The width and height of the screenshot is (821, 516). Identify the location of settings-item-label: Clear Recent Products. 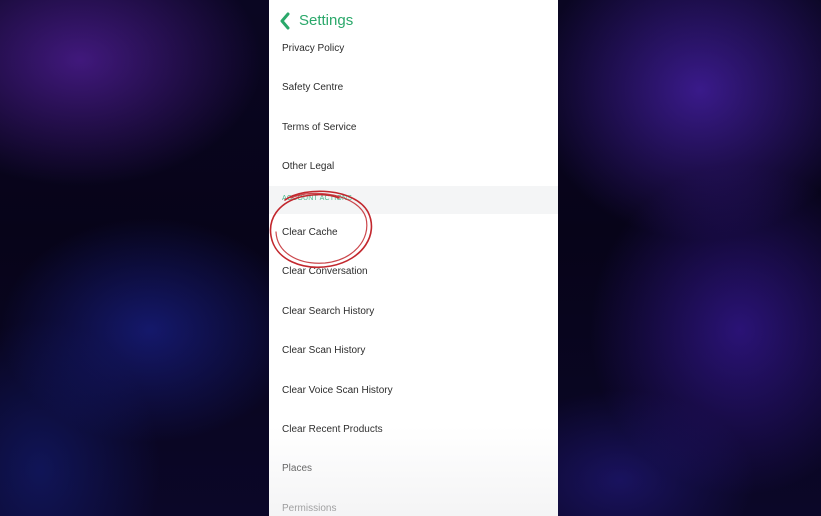
(332, 429).